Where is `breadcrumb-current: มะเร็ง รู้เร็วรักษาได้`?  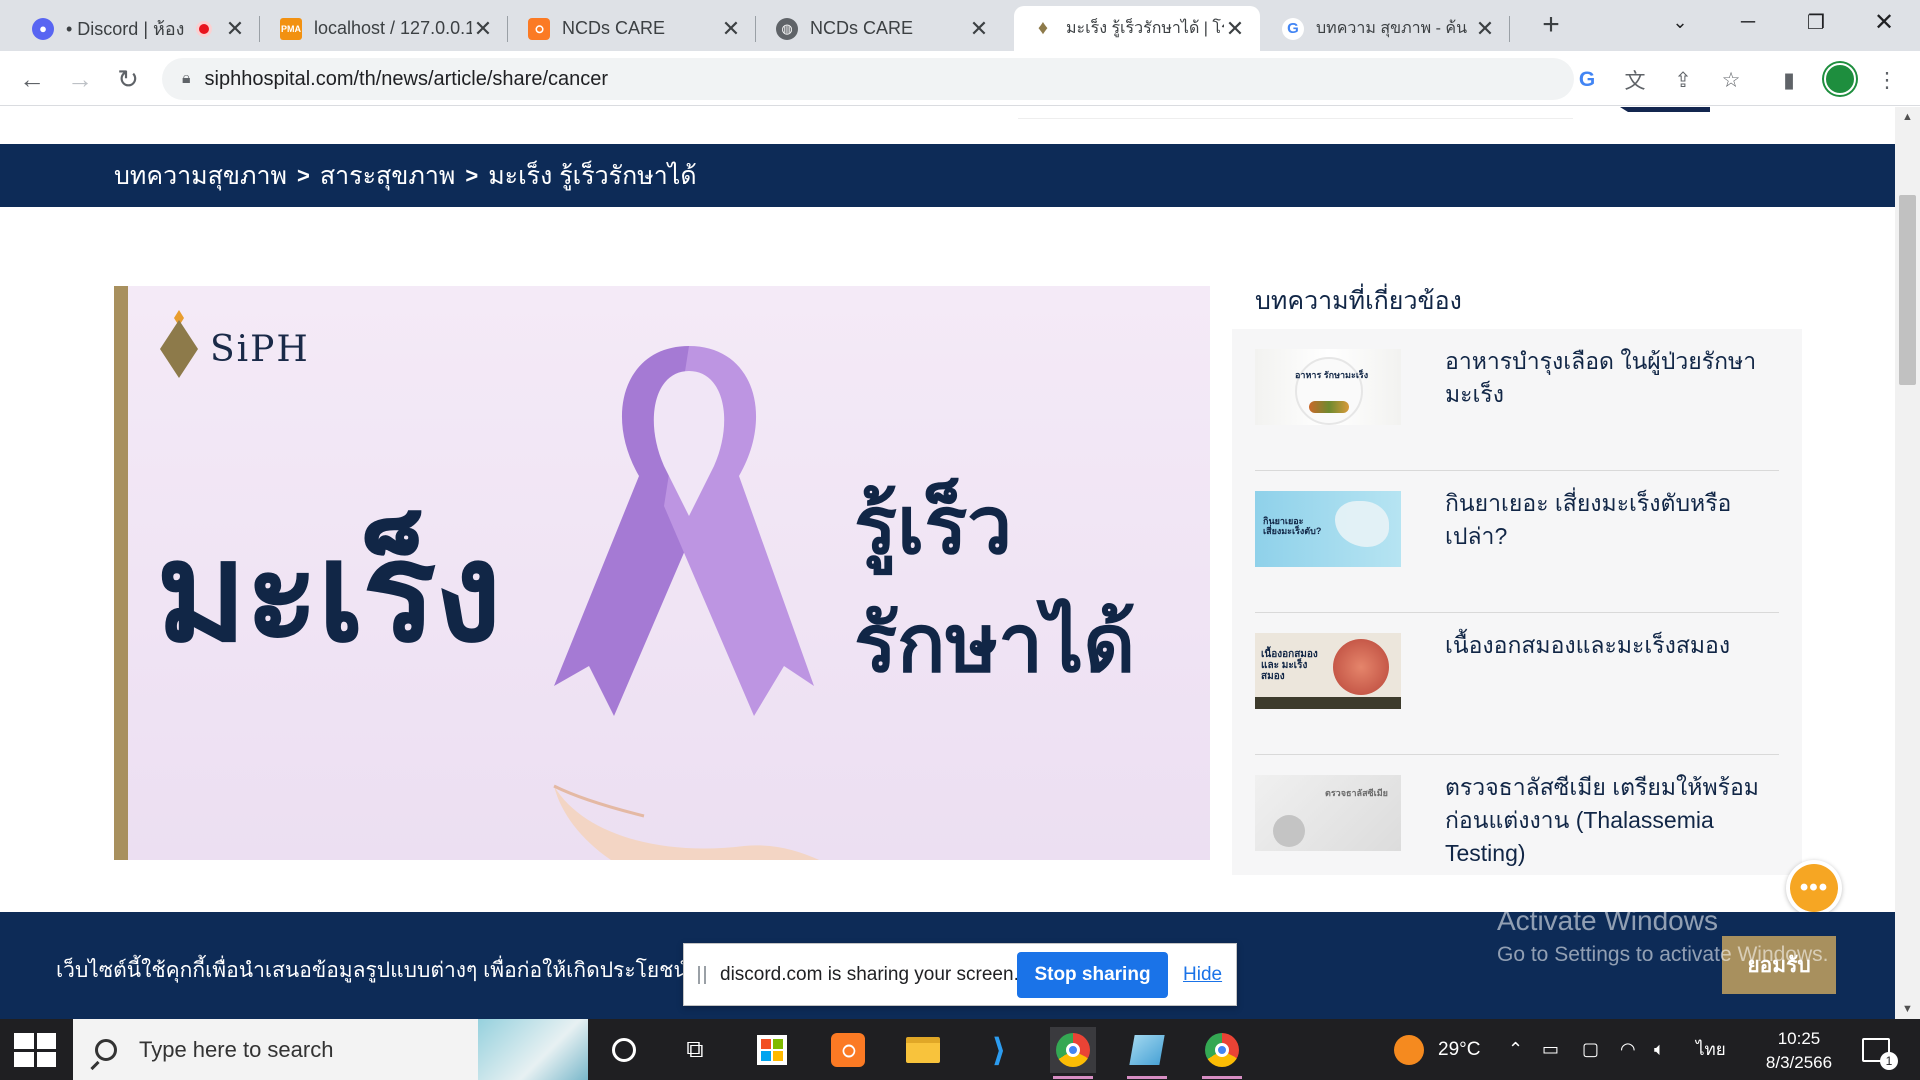 breadcrumb-current: มะเร็ง รู้เร็วรักษาได้ is located at coordinates (592, 175).